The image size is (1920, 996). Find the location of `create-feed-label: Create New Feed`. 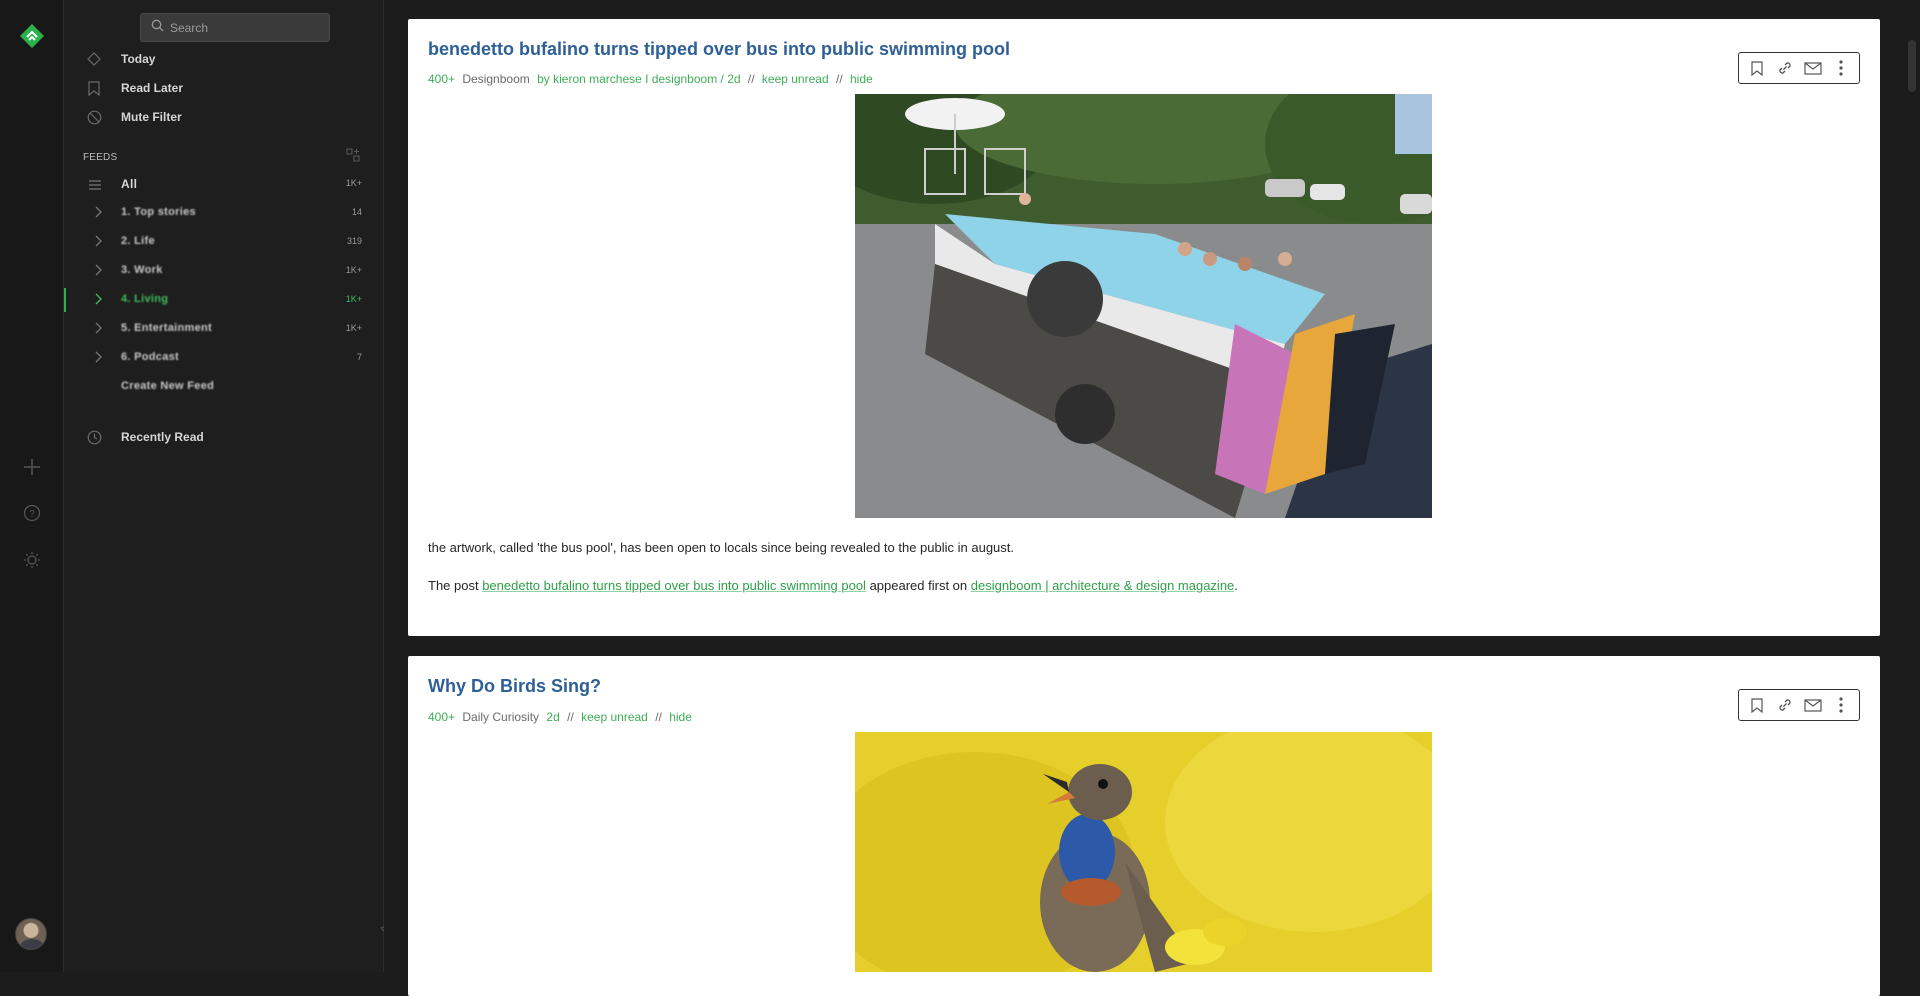

create-feed-label: Create New Feed is located at coordinates (168, 386).